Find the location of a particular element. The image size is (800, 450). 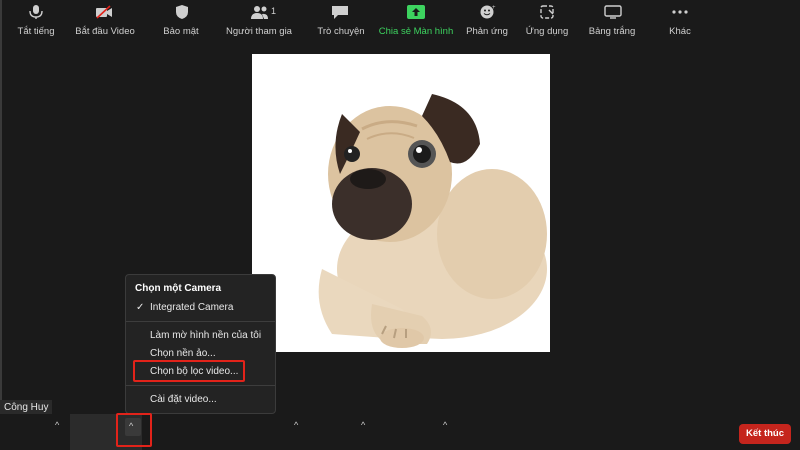

checkmark-icon: ✓ is located at coordinates (140, 307).